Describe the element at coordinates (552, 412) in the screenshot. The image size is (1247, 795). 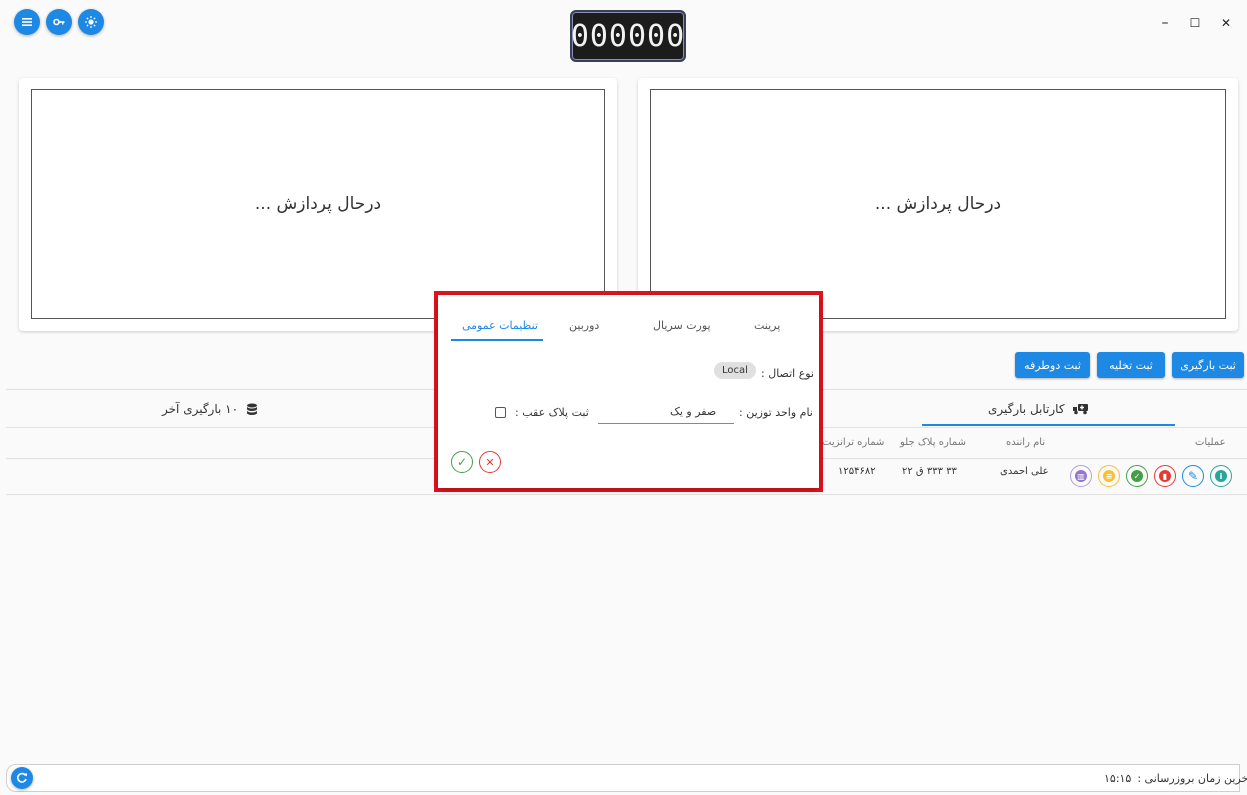
I see `rear-plate-label: ثبت پلاک عقب :` at that location.